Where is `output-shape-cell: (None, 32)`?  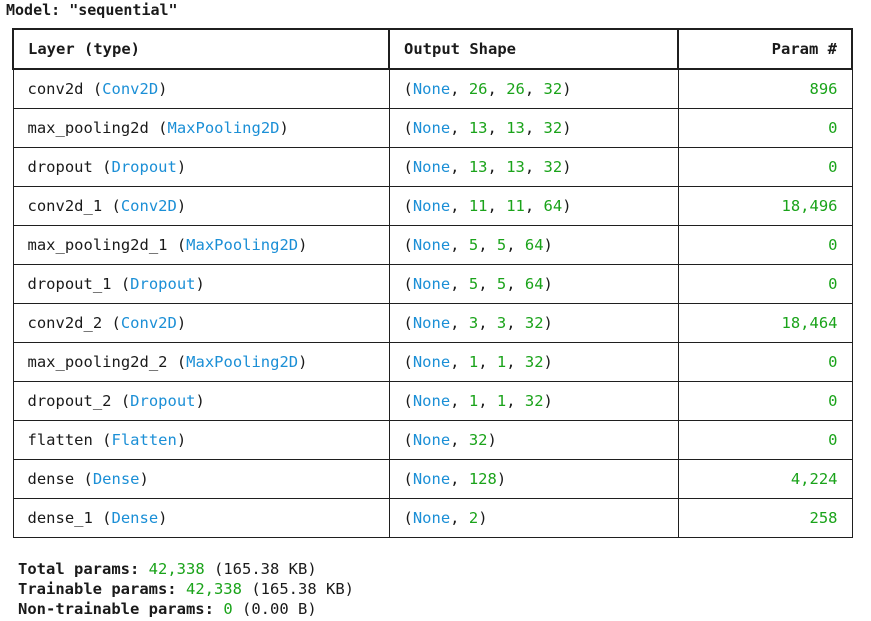
output-shape-cell: (None, 32) is located at coordinates (533, 439).